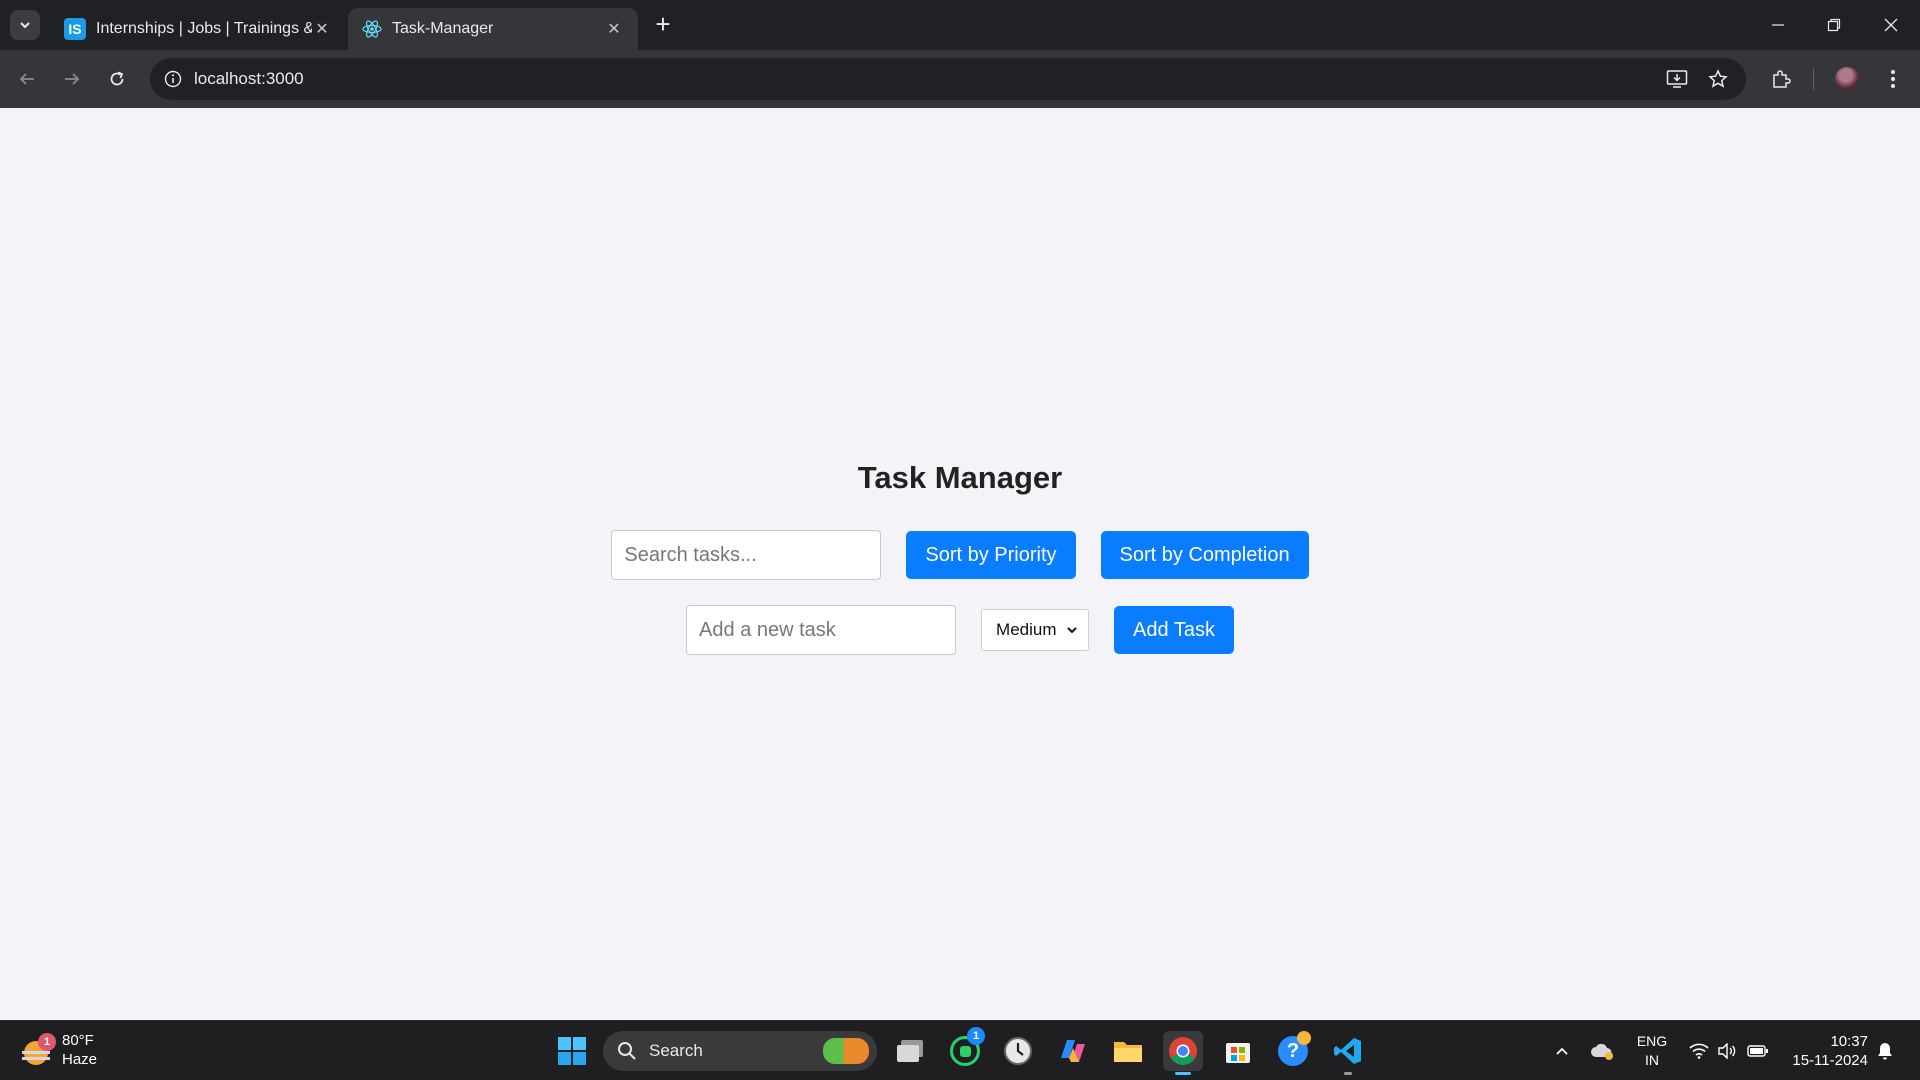 Image resolution: width=1920 pixels, height=1080 pixels. What do you see at coordinates (47, 1042) in the screenshot?
I see `weather-badge: 1` at bounding box center [47, 1042].